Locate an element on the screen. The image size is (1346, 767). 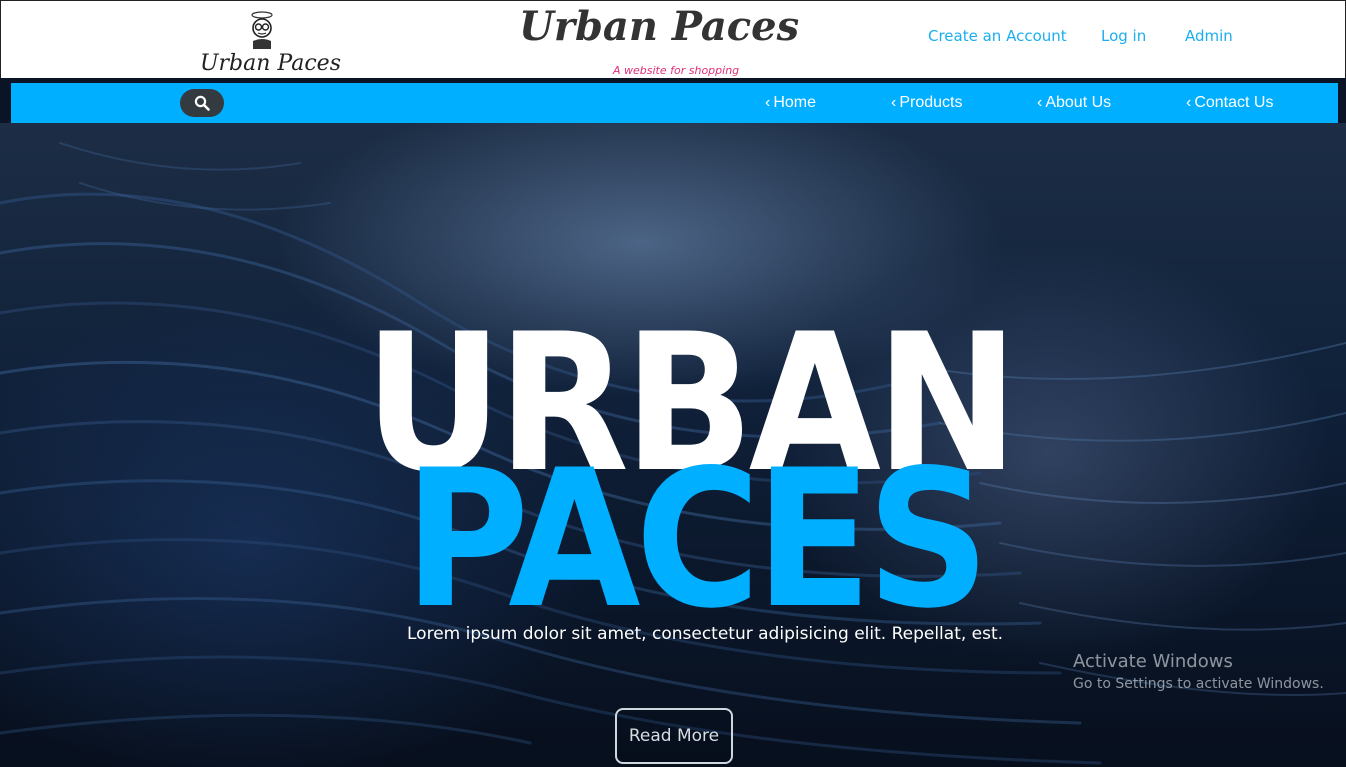
hero-title-line2: PACES is located at coordinates (697, 539).